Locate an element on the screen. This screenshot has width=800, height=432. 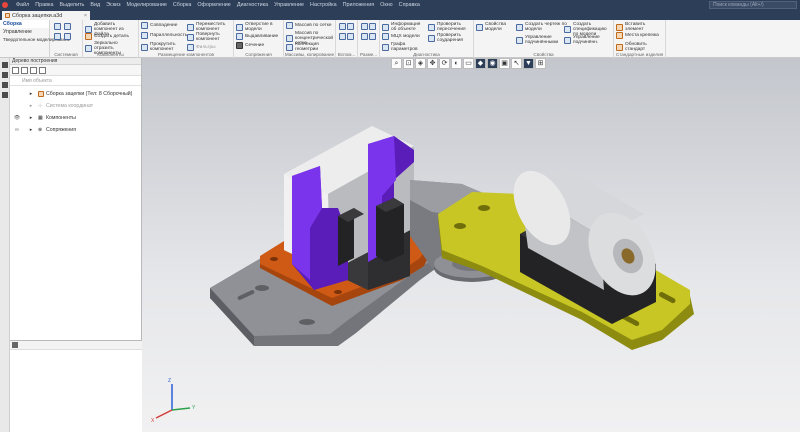
tree-row-assembly: ▸ Сборка зацепки (Тел: 8 Сборочный) is located at coordinates (75, 94).